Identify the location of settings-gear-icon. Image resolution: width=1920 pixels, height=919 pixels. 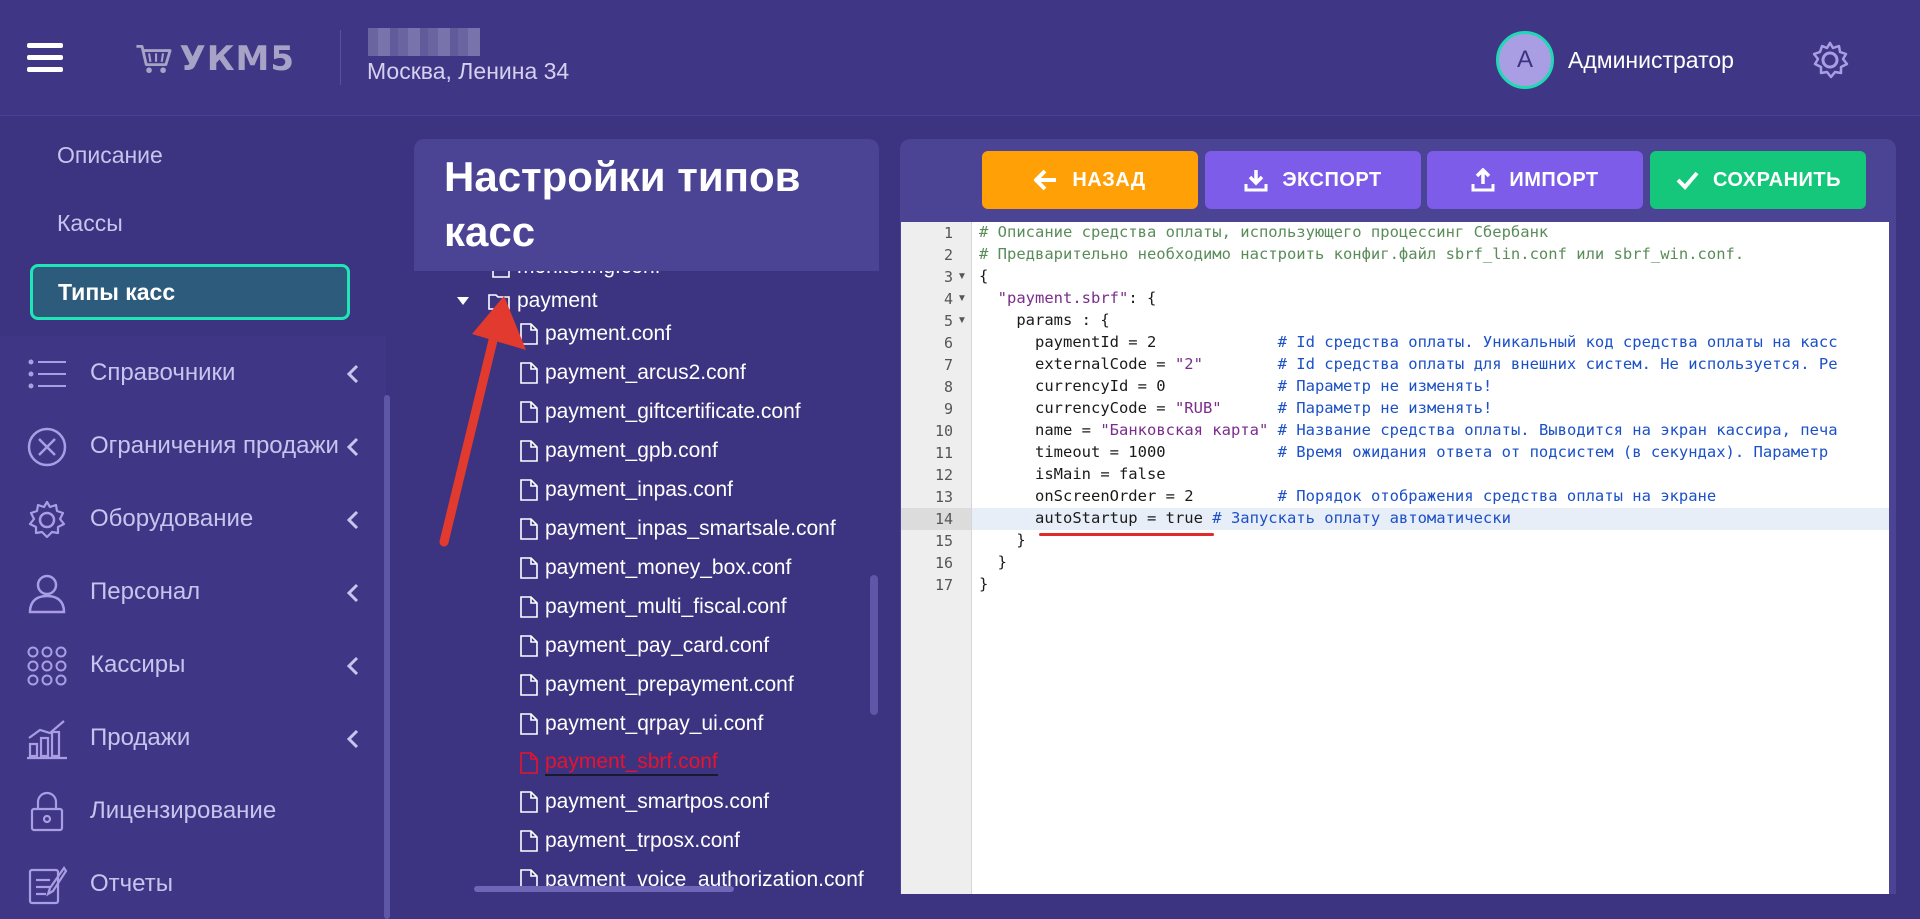
(1830, 60).